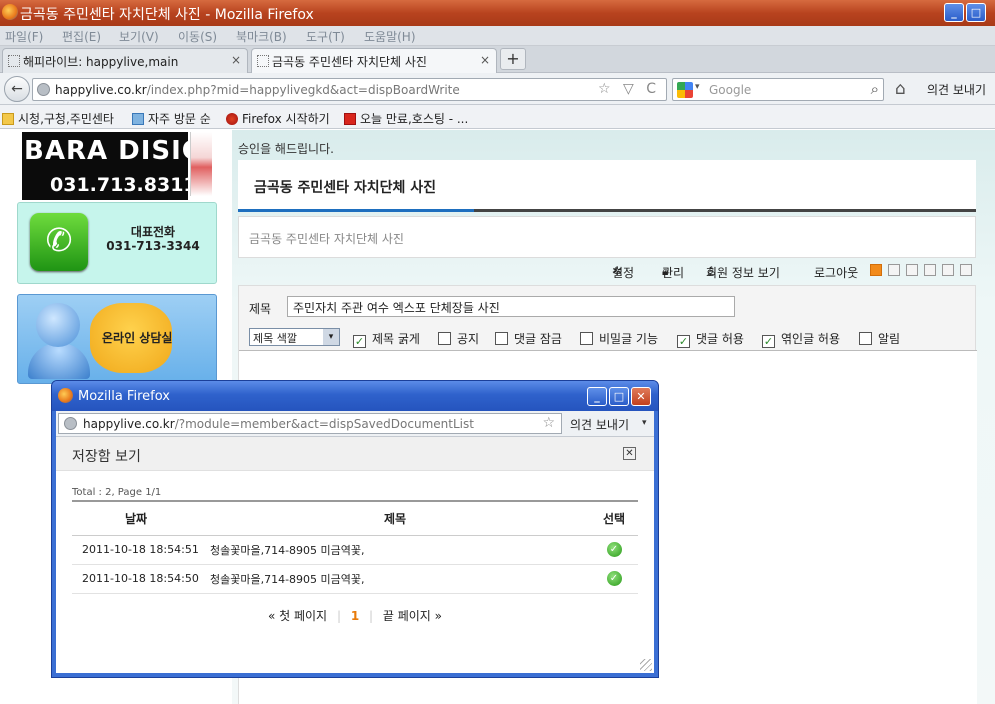 The width and height of the screenshot is (995, 704). I want to click on maximize-button: □, so click(976, 12).